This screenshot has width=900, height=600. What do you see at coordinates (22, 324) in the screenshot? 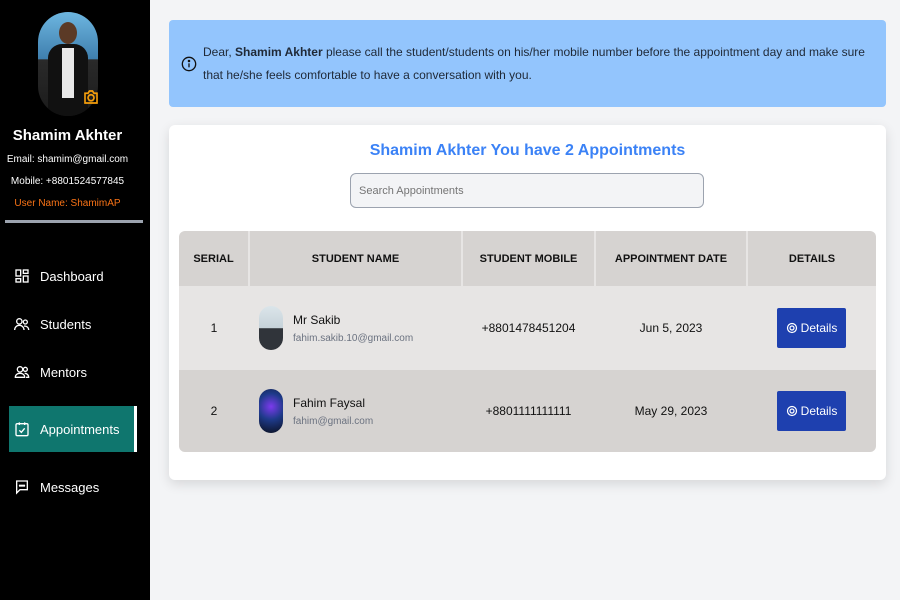
I see `users-icon` at bounding box center [22, 324].